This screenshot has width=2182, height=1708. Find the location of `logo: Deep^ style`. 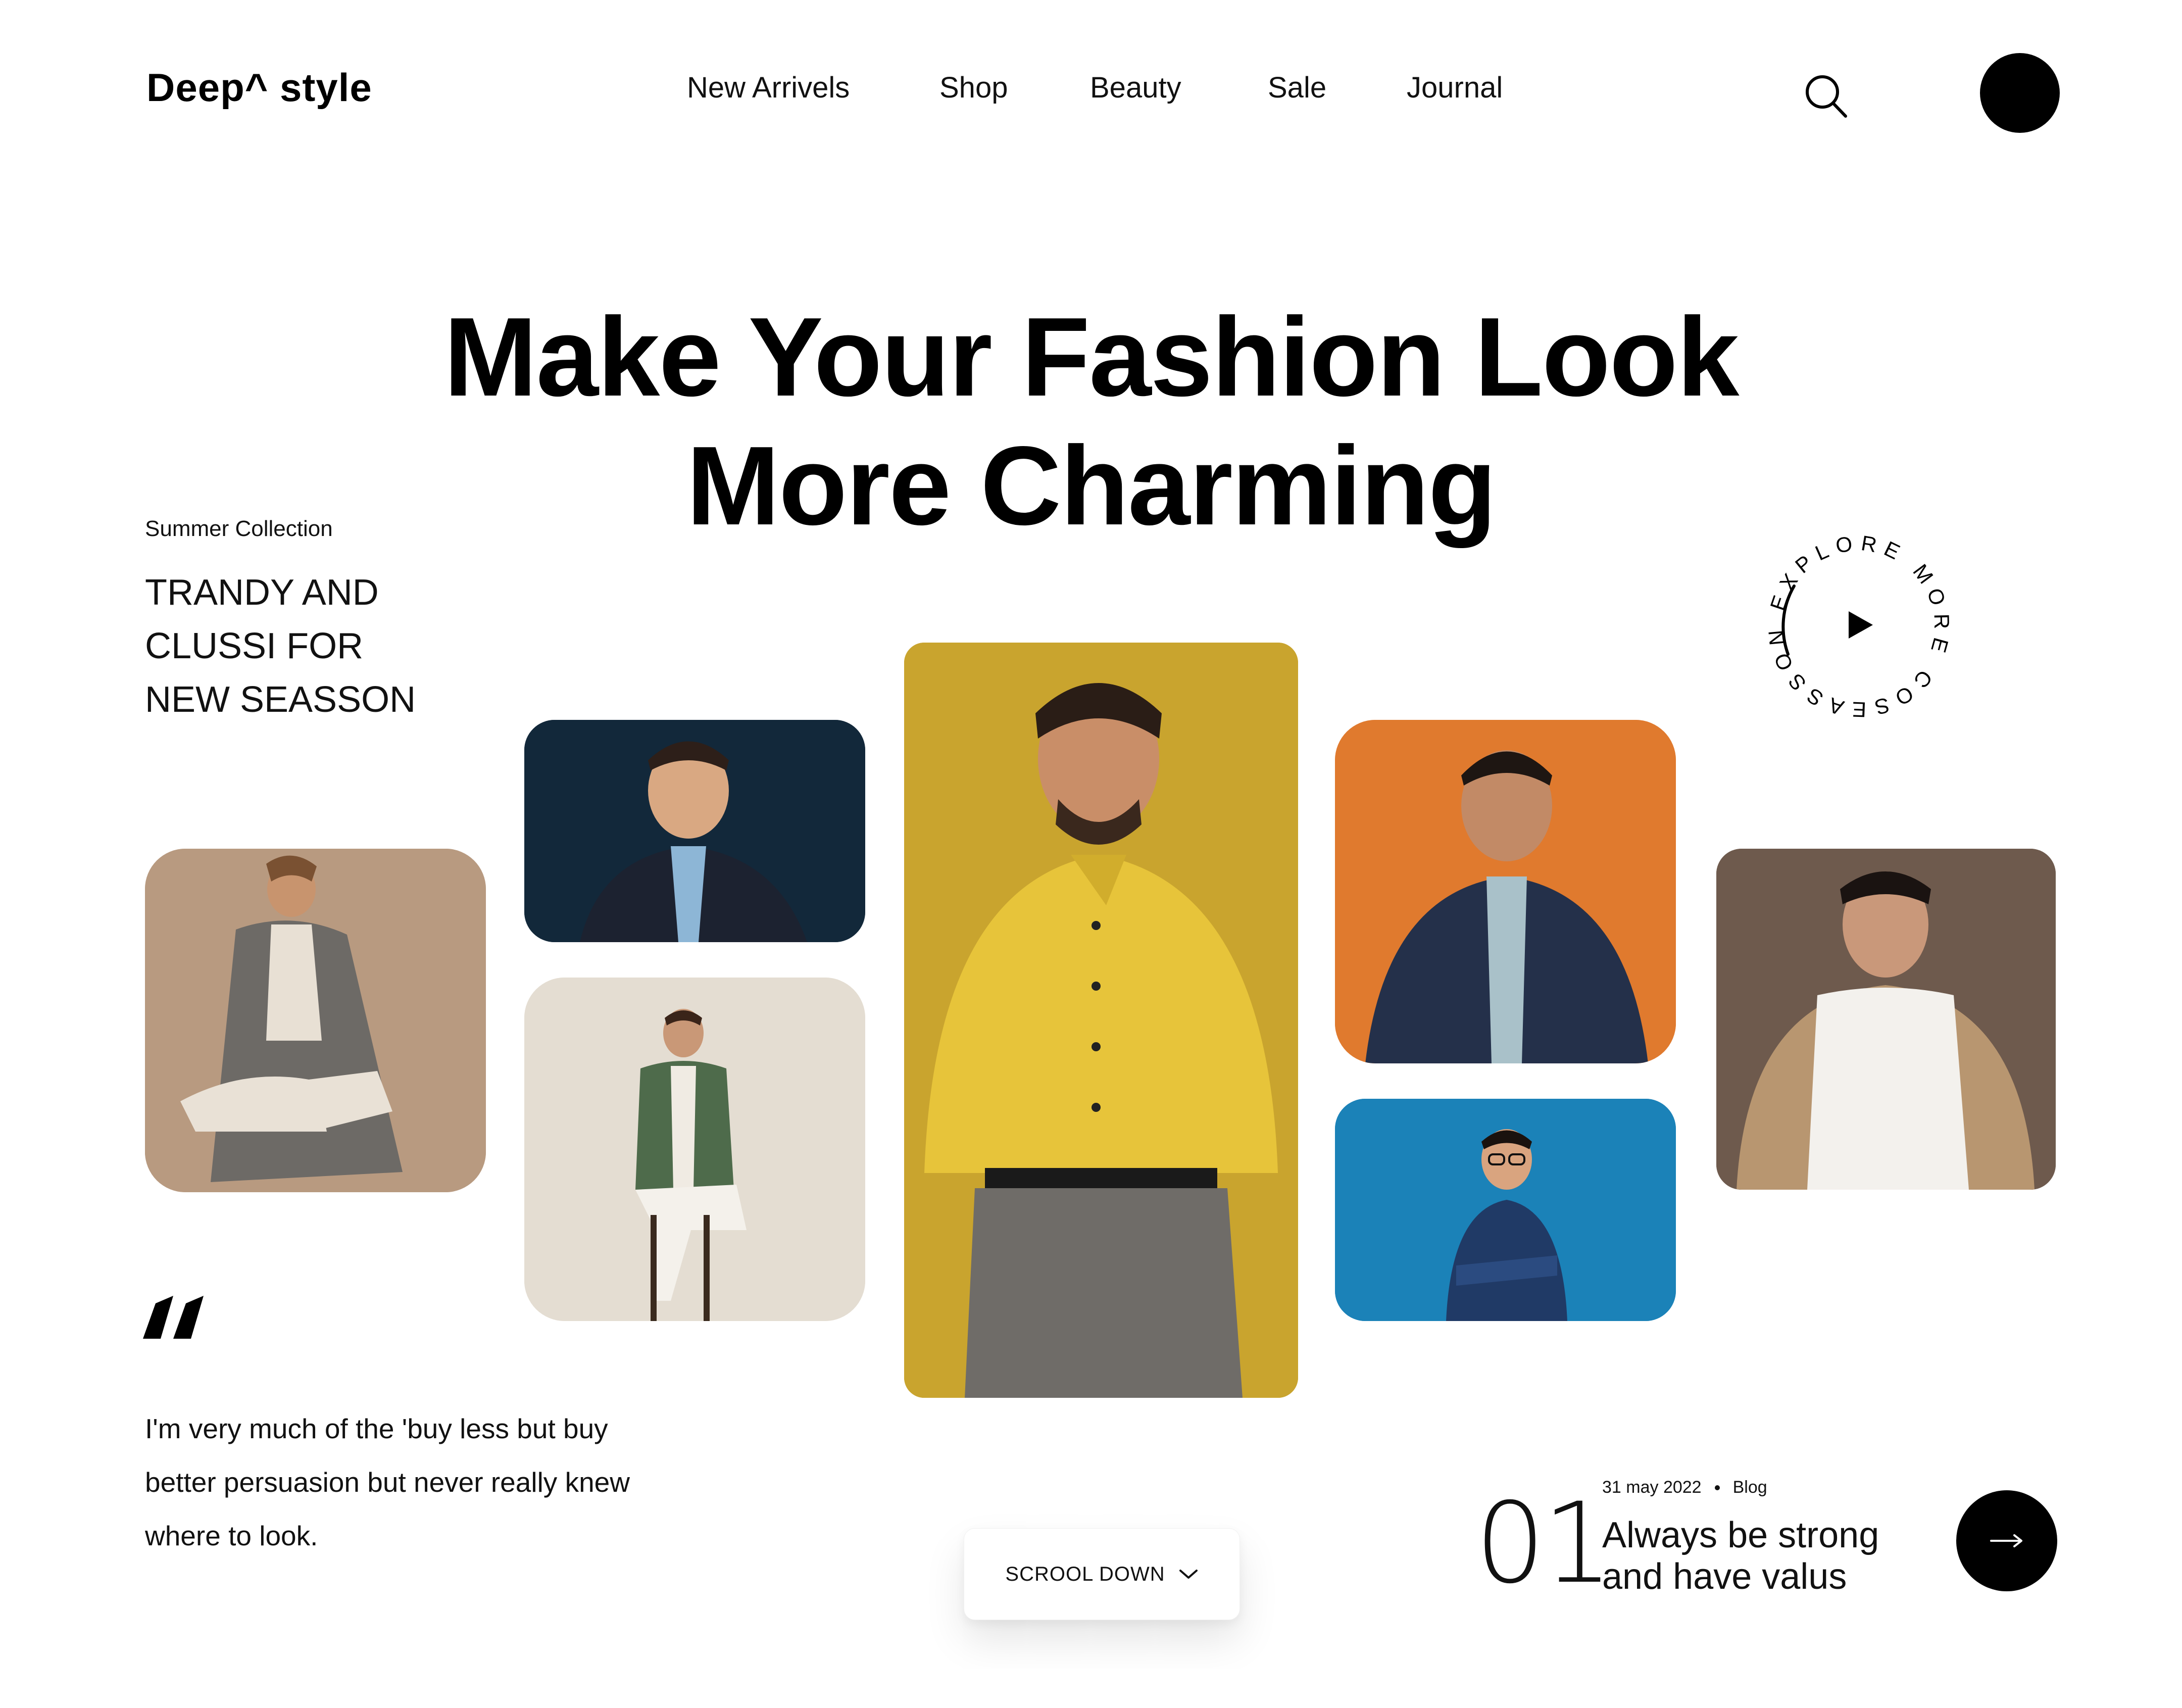

logo: Deep^ style is located at coordinates (259, 88).